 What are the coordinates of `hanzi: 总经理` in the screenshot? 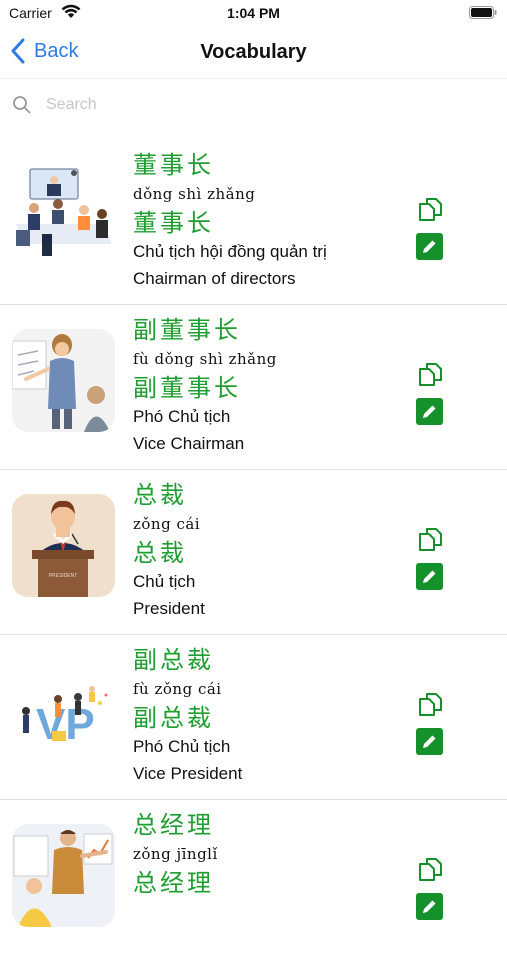 It's located at (173, 825).